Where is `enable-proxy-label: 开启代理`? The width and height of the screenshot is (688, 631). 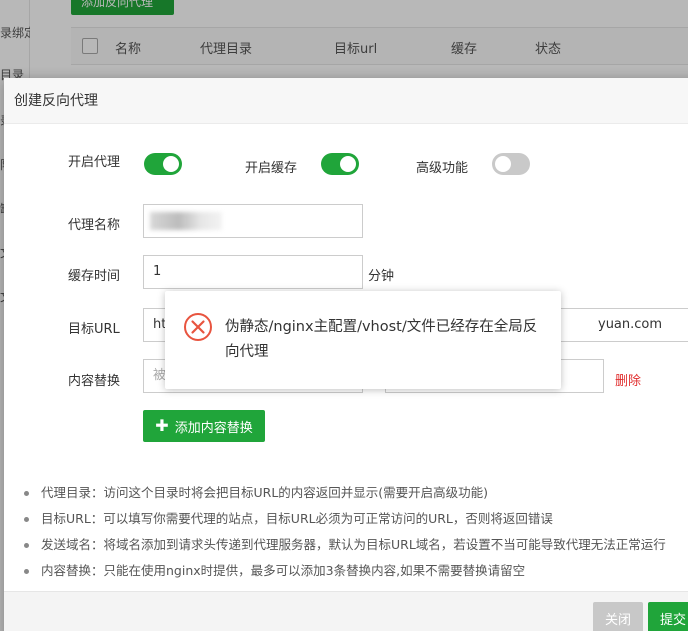 enable-proxy-label: 开启代理 is located at coordinates (94, 162).